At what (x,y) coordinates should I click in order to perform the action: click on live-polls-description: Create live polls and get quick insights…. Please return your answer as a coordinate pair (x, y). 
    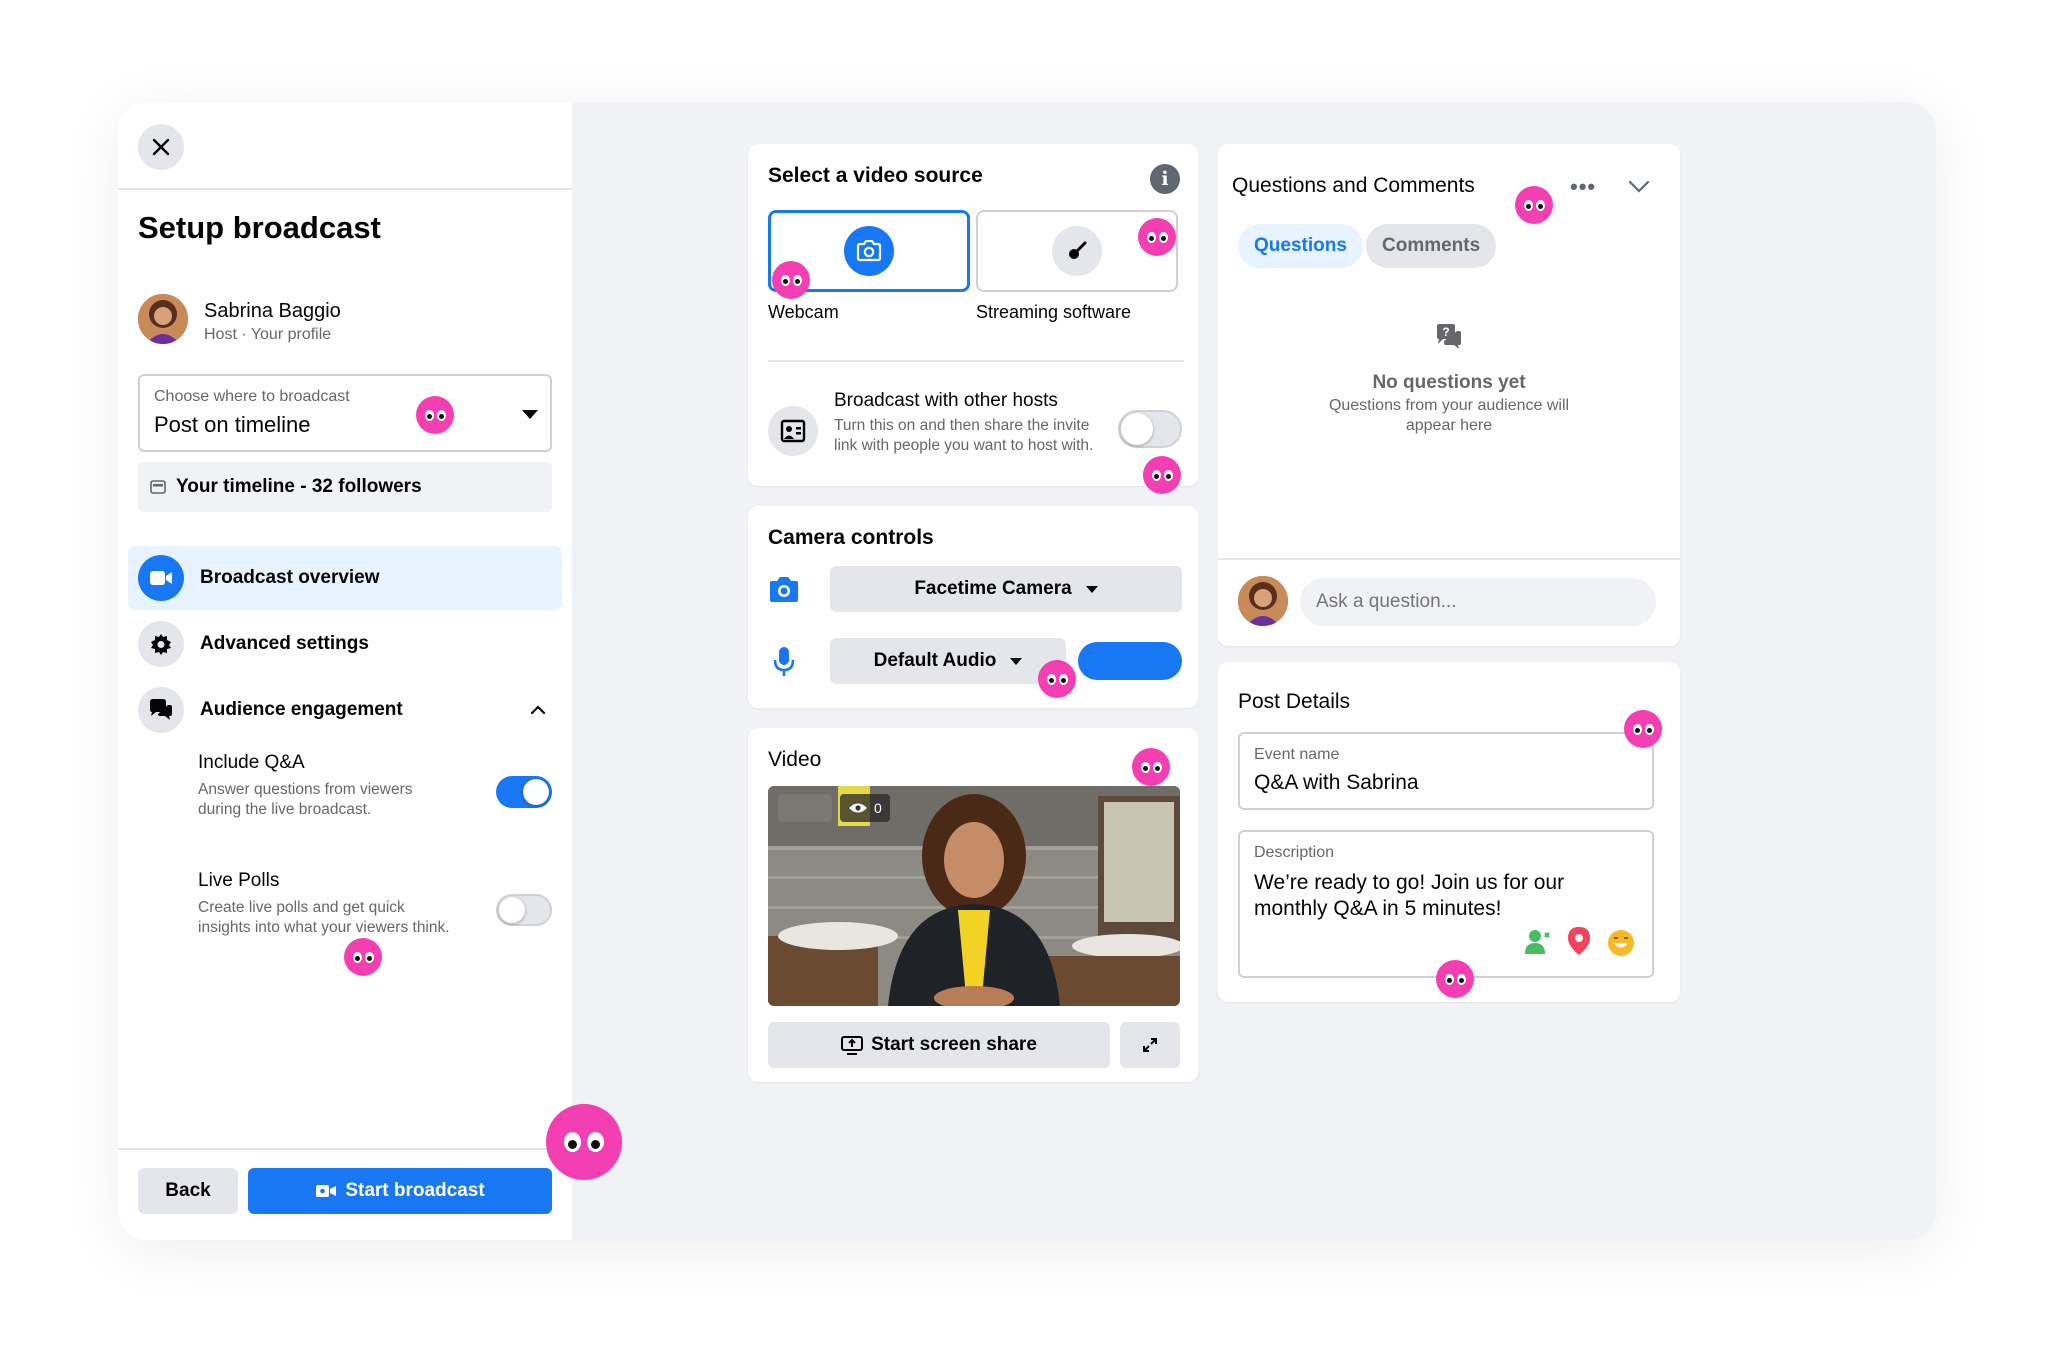
    Looking at the image, I should click on (324, 917).